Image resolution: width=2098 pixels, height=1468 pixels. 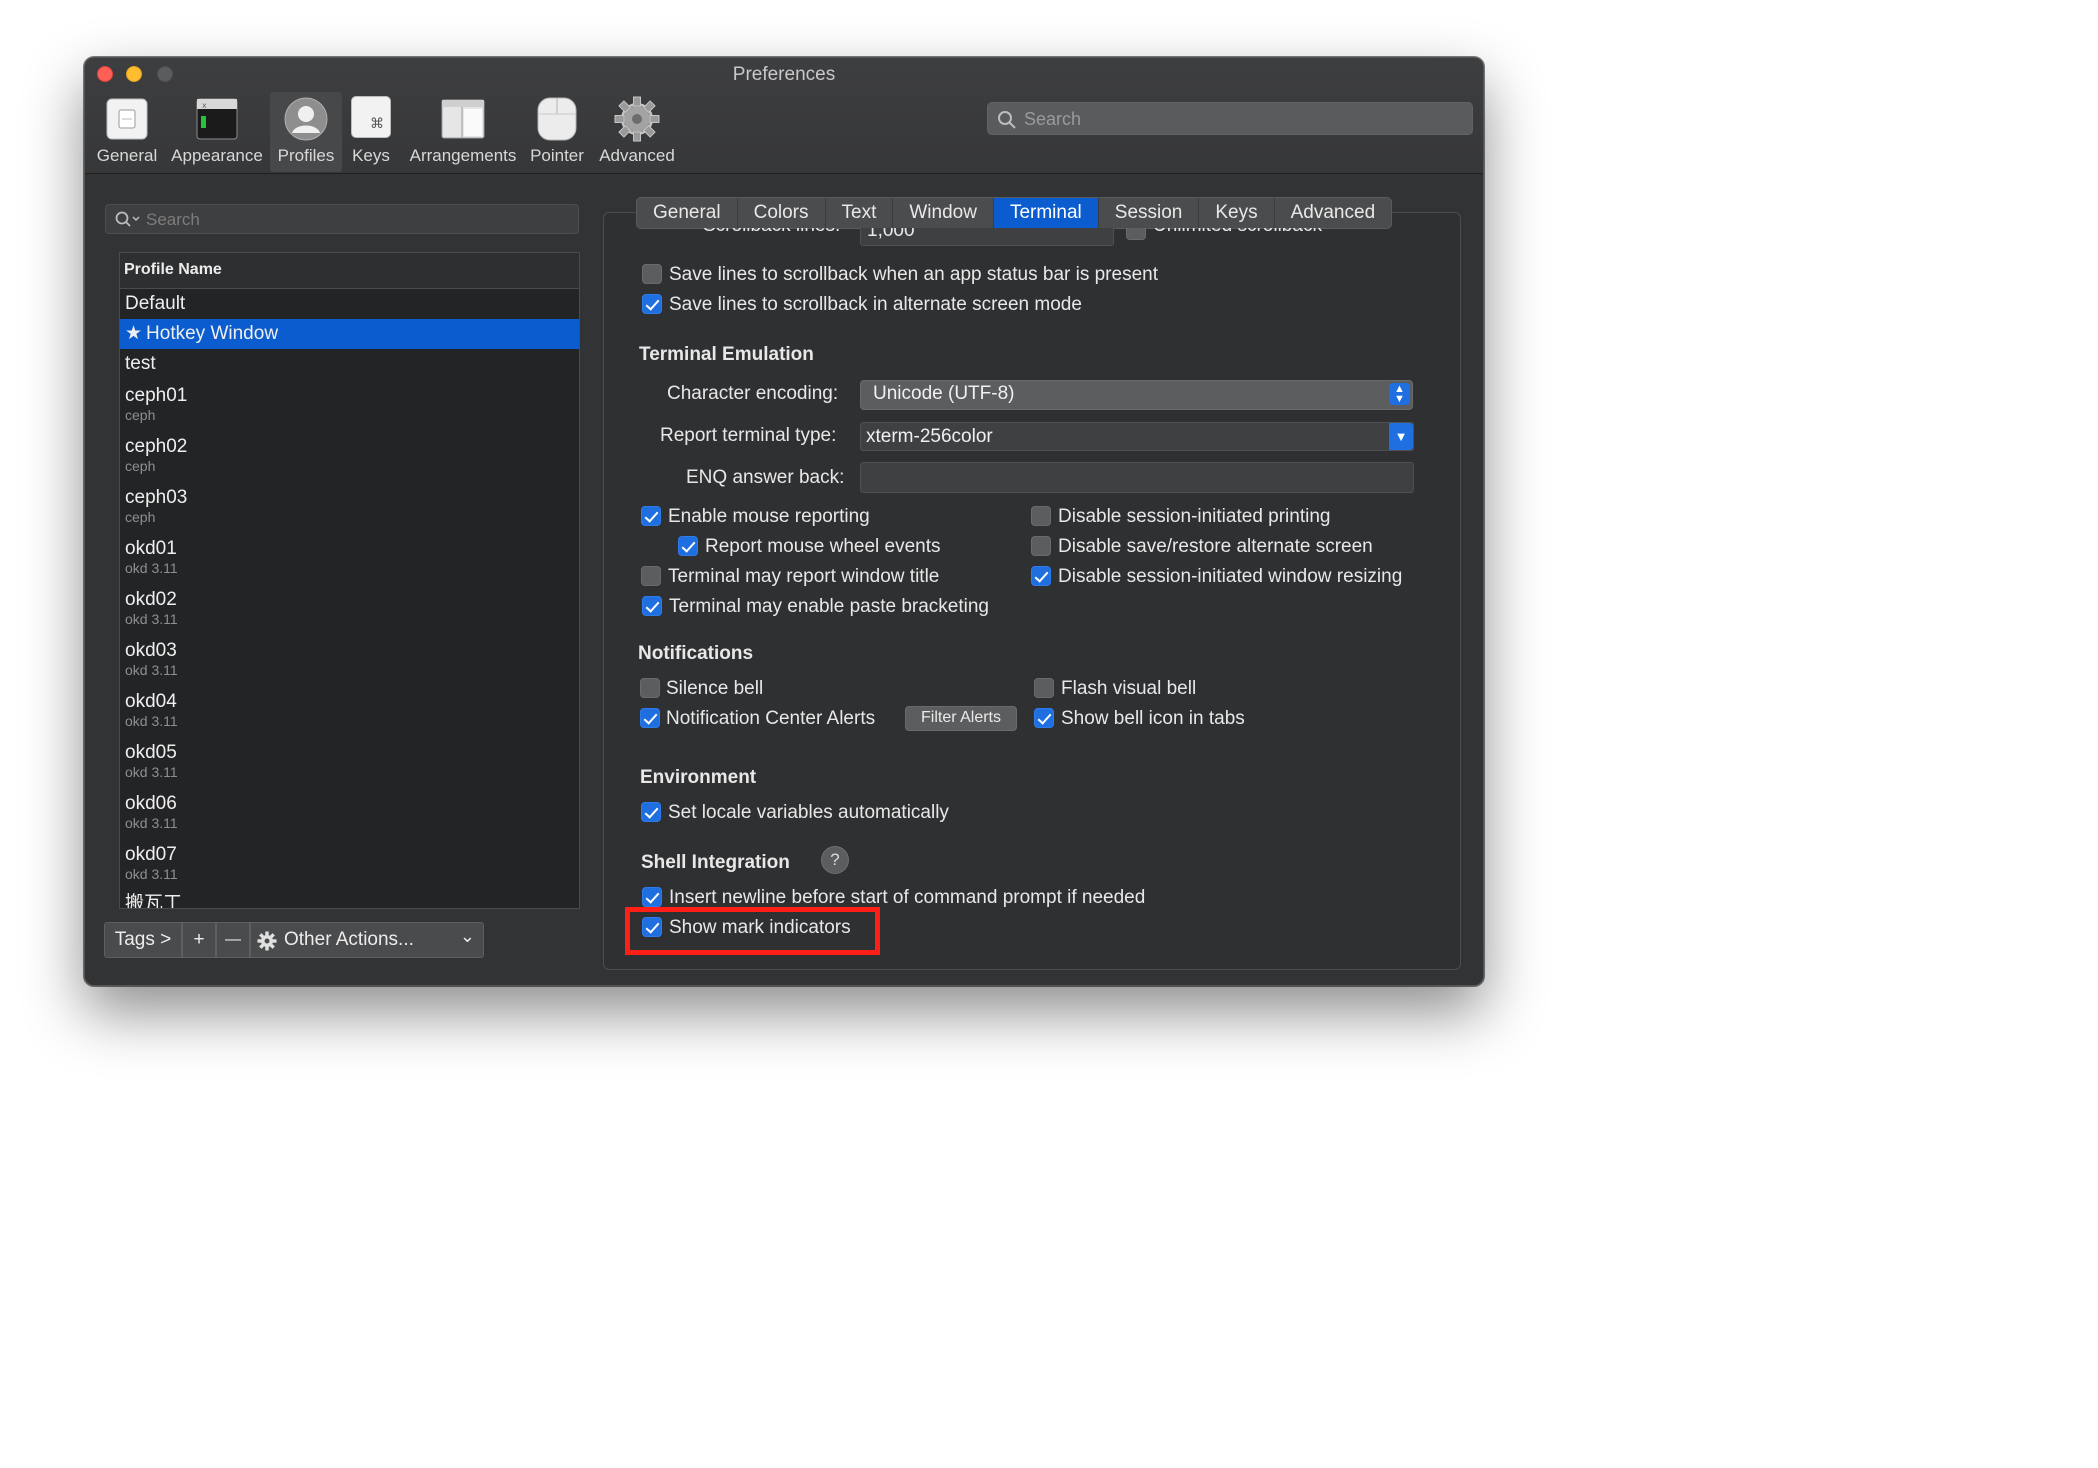 I want to click on paste-bracketing-label: Terminal may enable paste bracketing, so click(x=829, y=606).